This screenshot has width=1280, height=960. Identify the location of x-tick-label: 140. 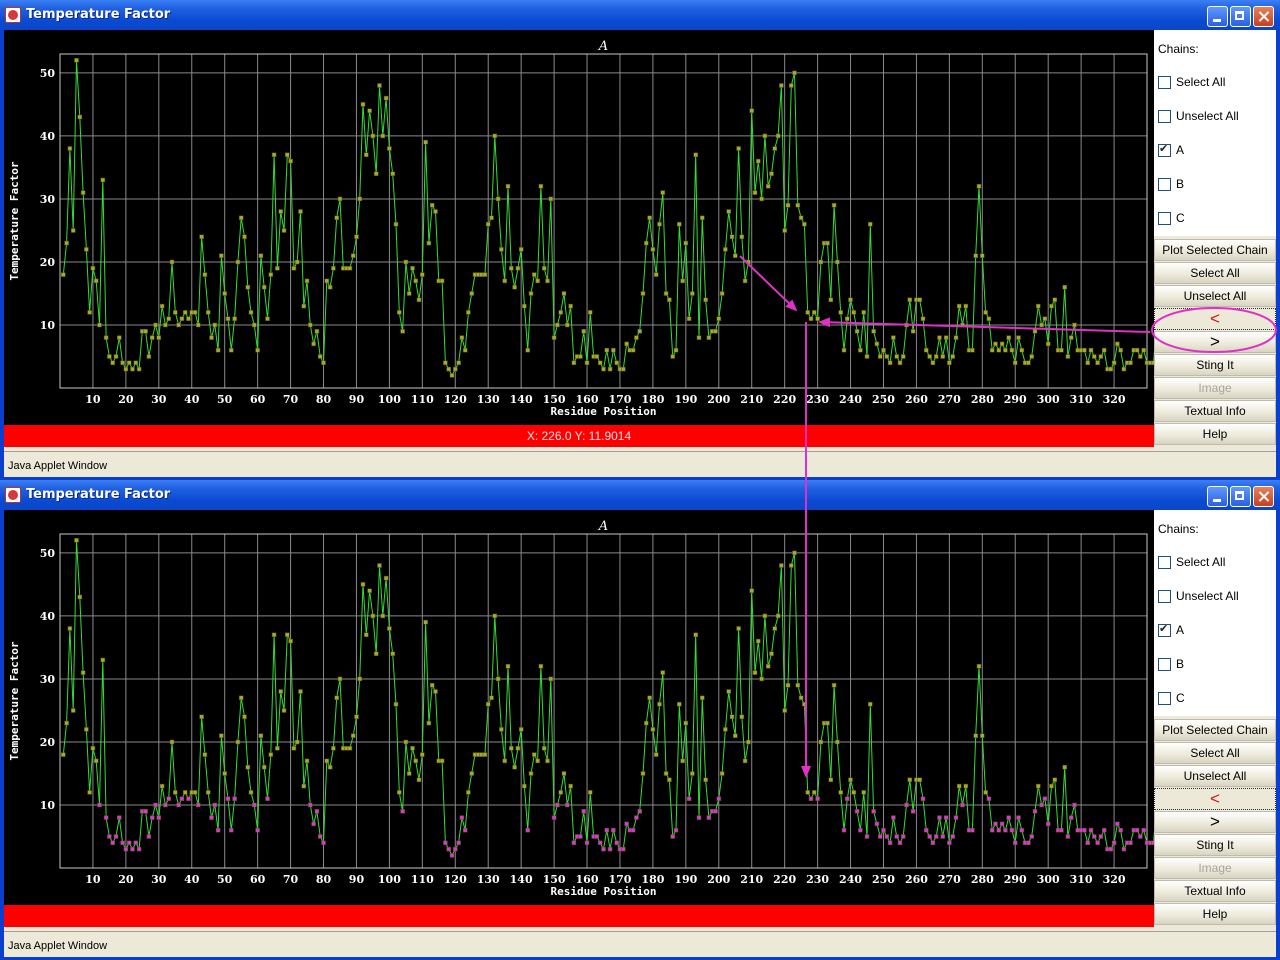
(521, 399).